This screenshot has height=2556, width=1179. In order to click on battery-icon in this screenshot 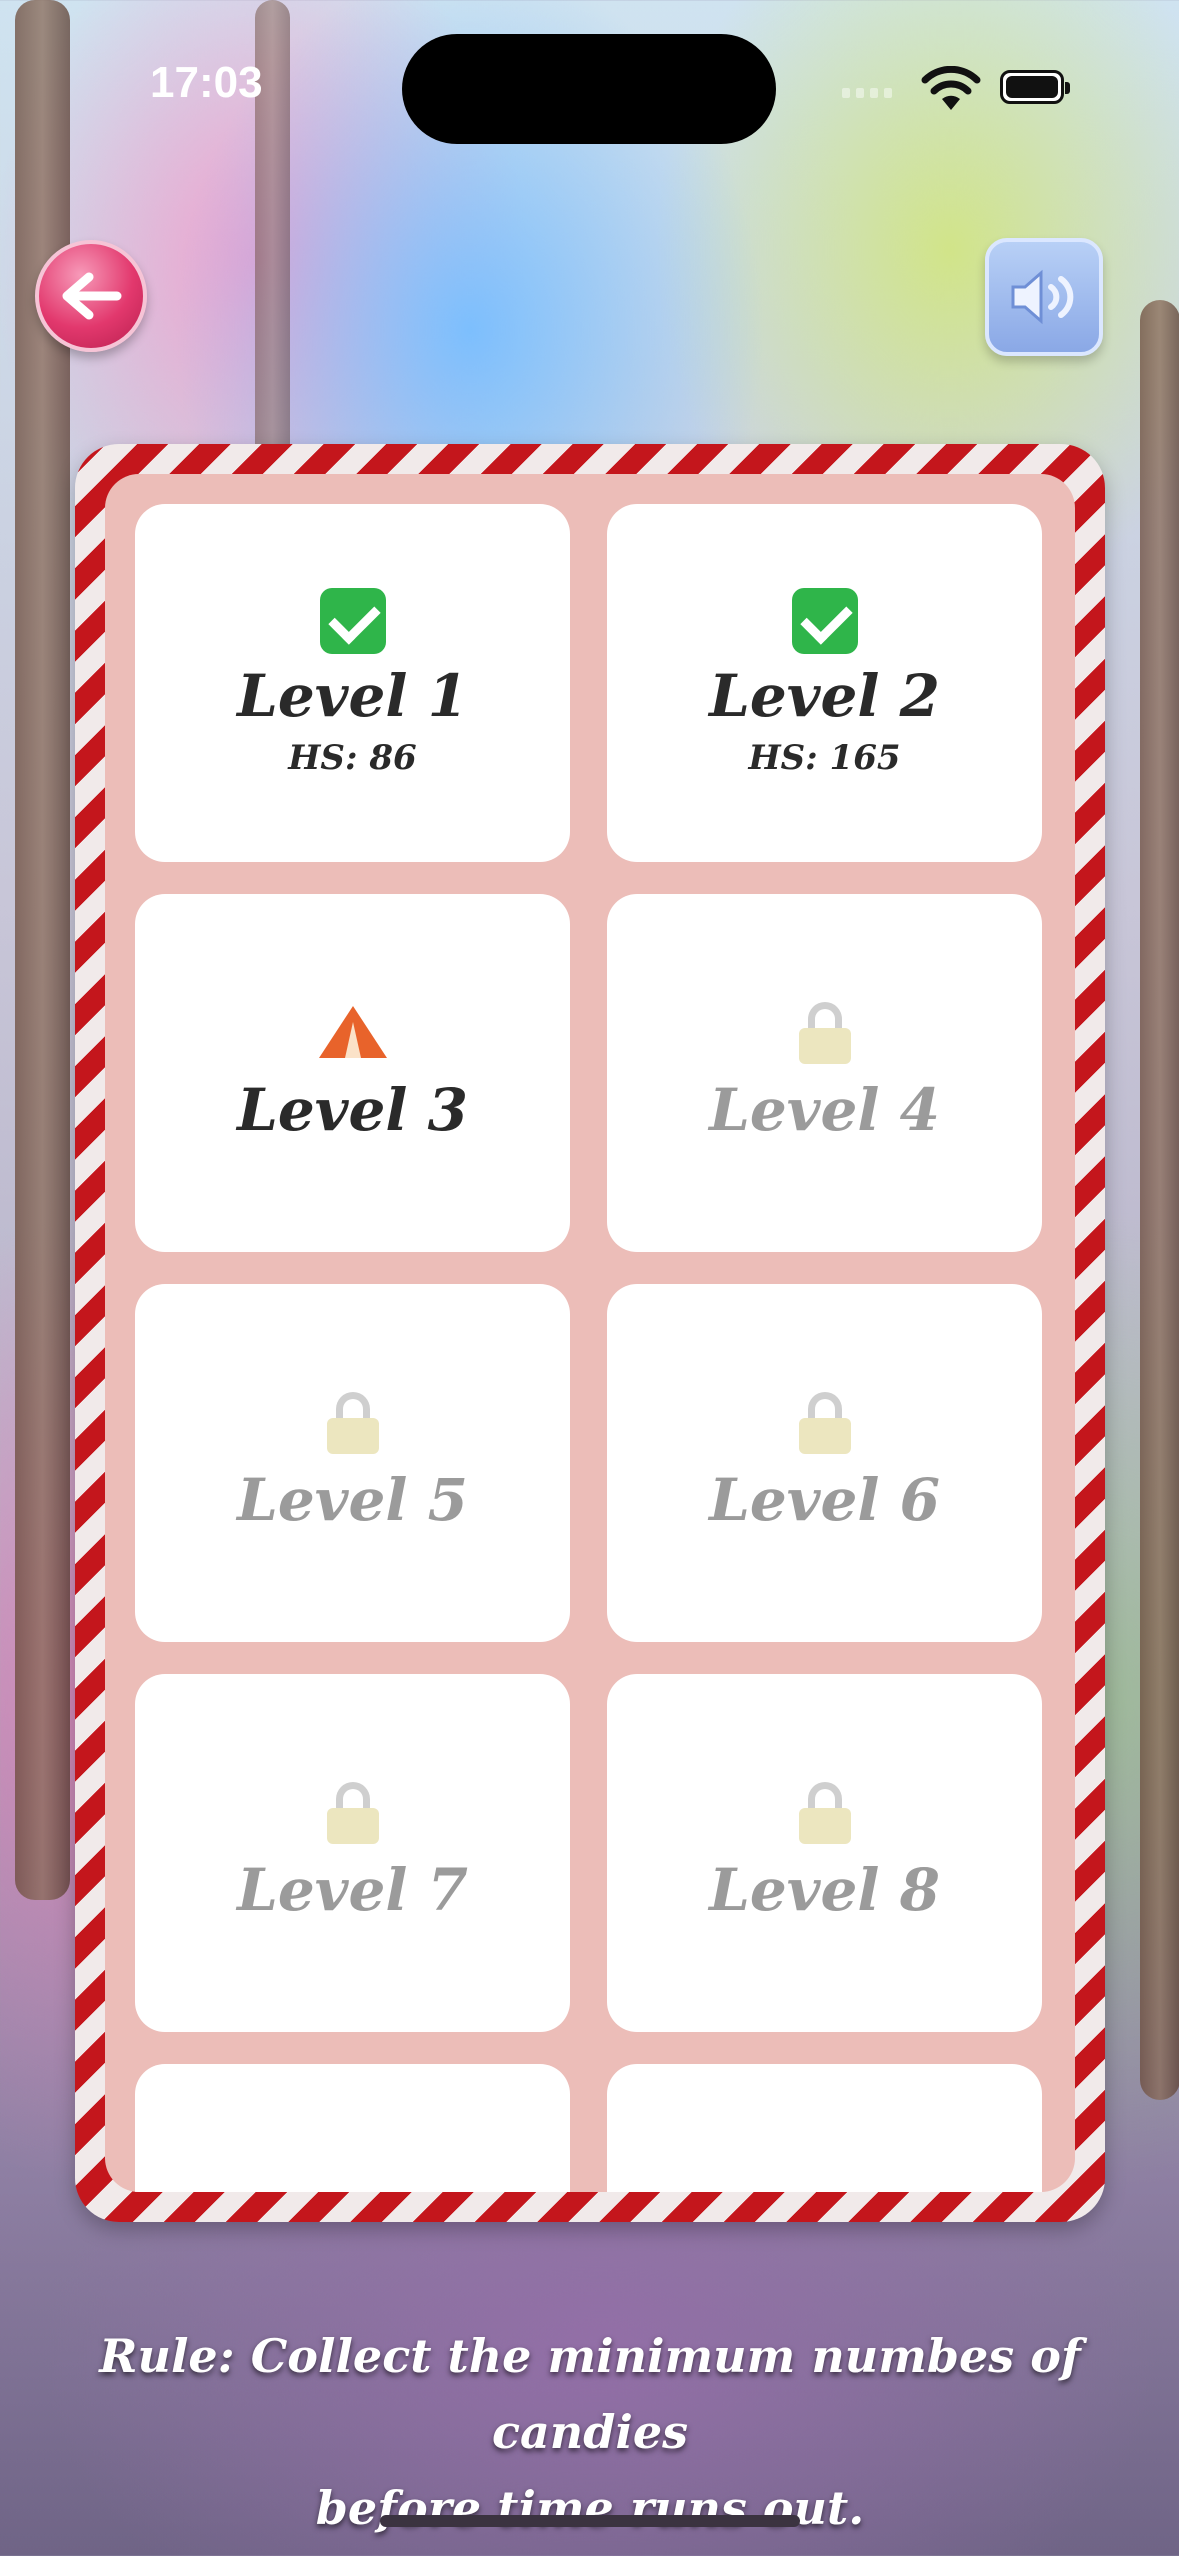, I will do `click(1035, 87)`.